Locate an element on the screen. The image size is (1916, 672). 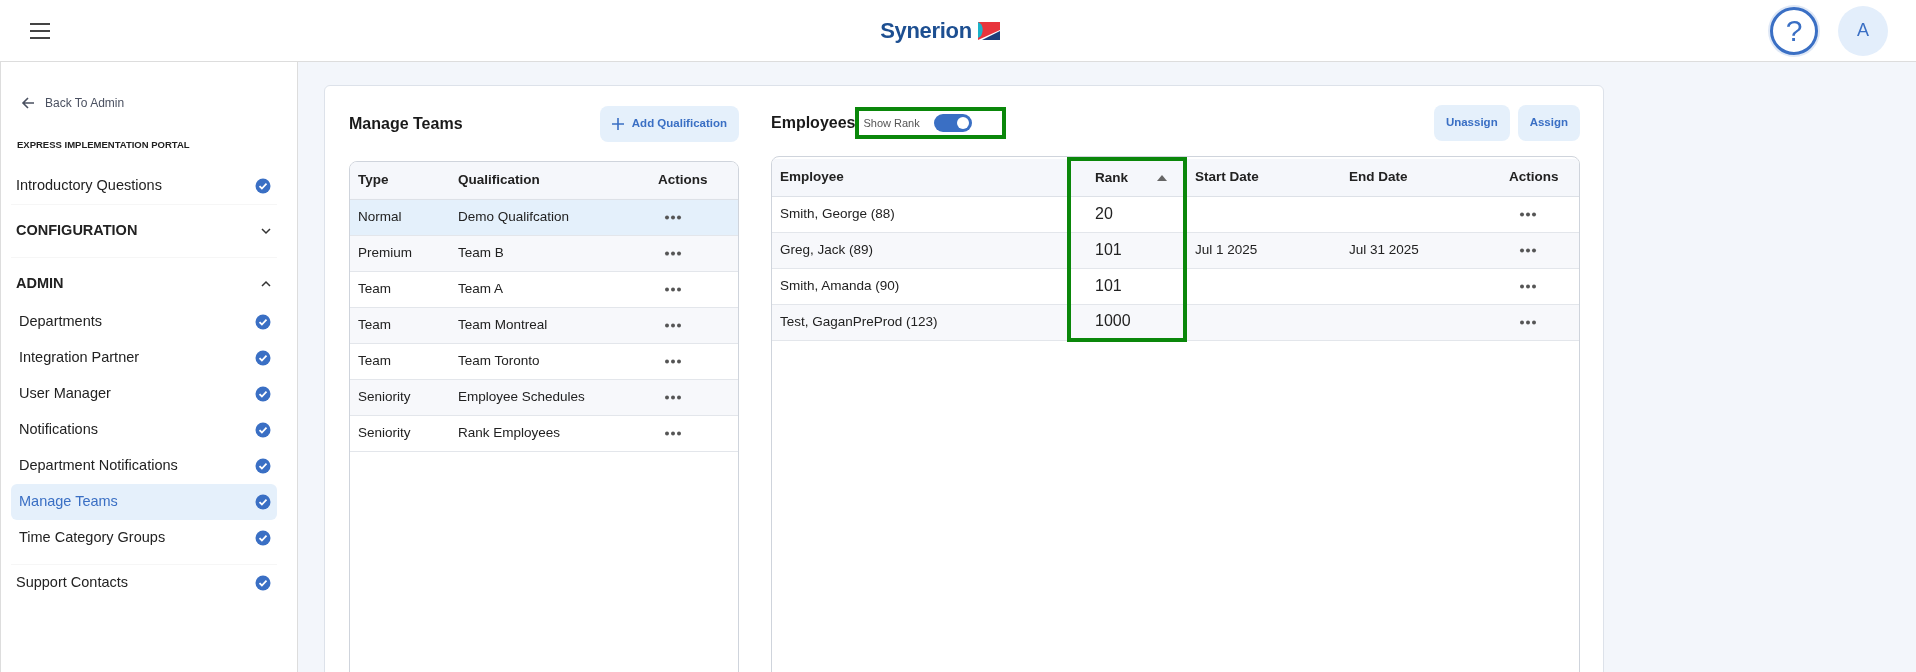
table-row: Seniority Employee Schedules is located at coordinates (544, 397).